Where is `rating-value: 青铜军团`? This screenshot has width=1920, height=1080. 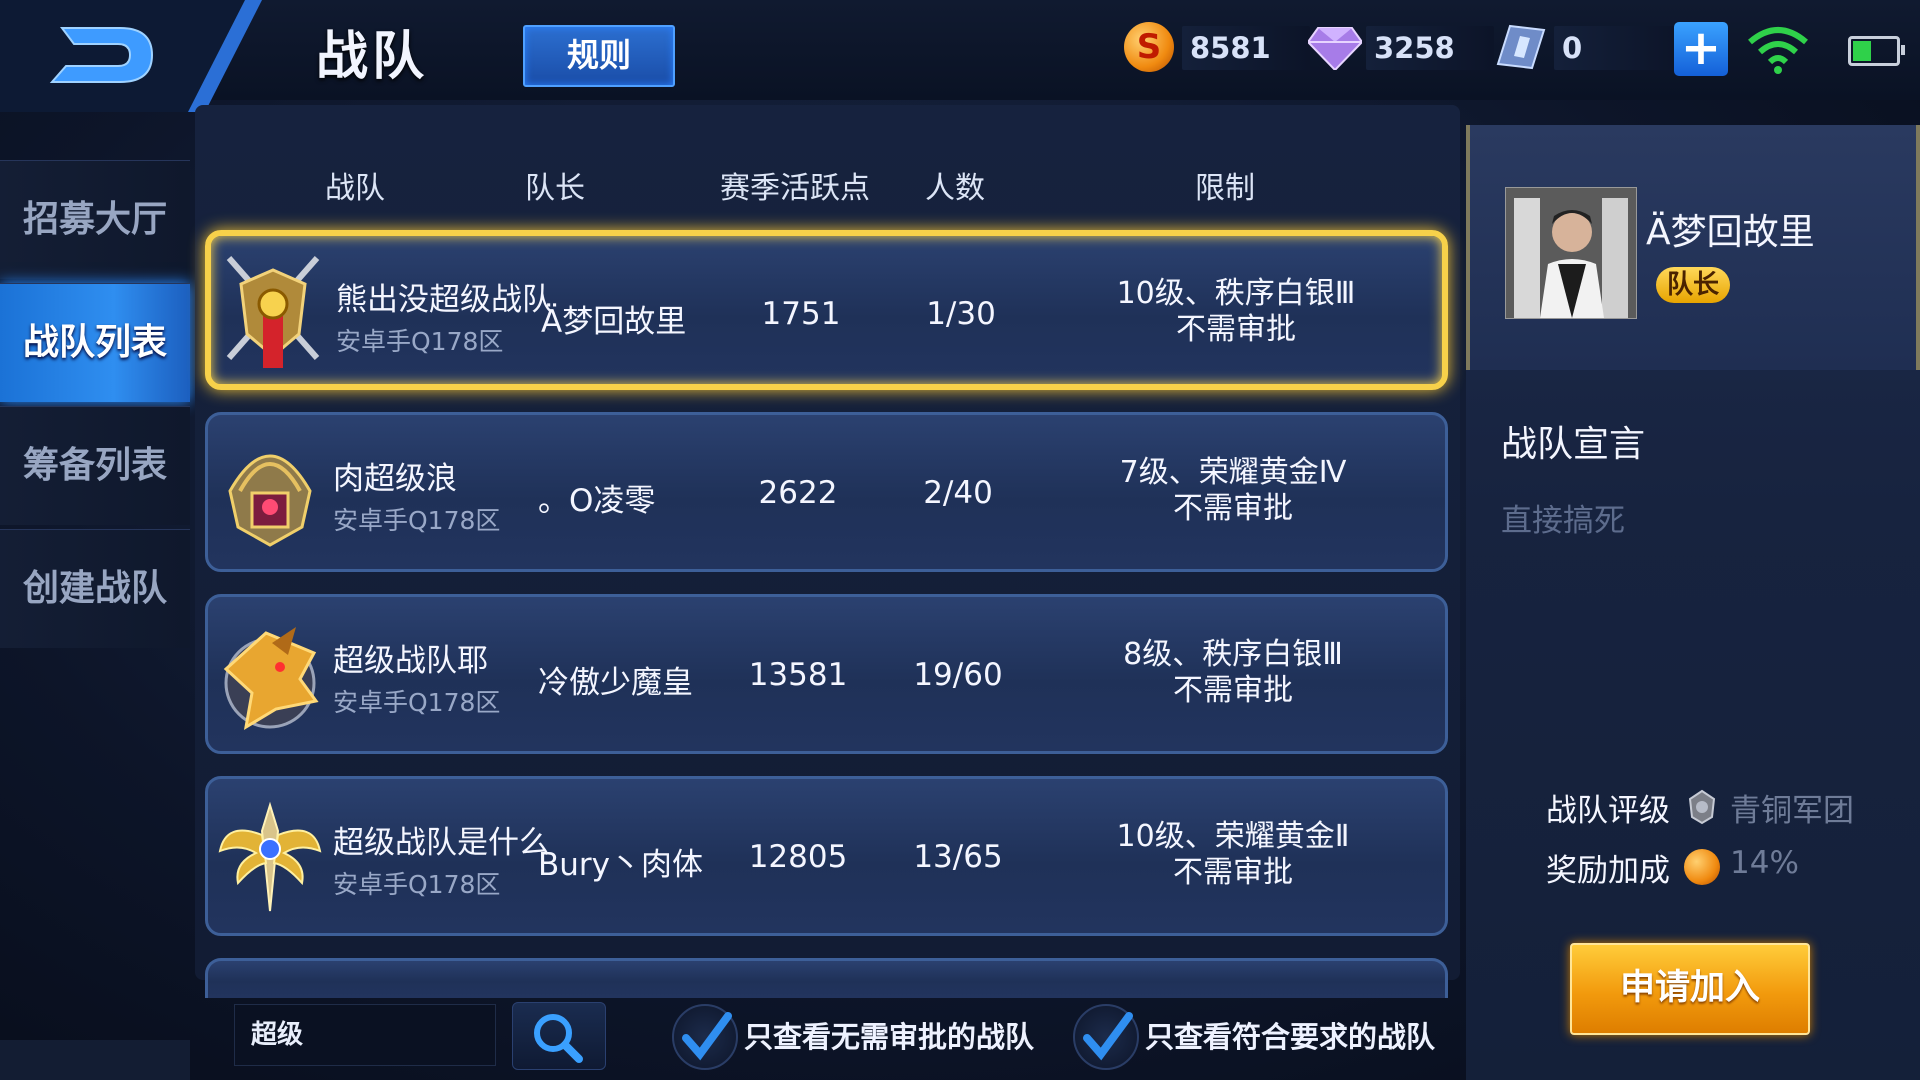 rating-value: 青铜军团 is located at coordinates (1792, 811).